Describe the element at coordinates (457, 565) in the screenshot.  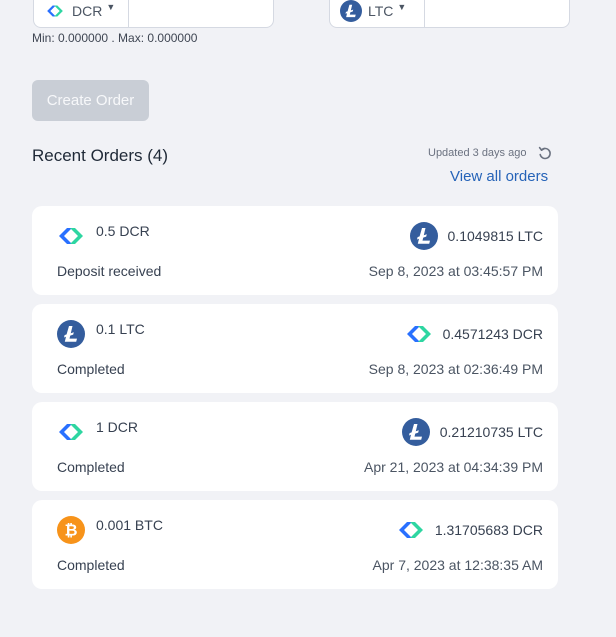
I see `order-date: Apr 7, 2023 at 12:38:35 AM` at that location.